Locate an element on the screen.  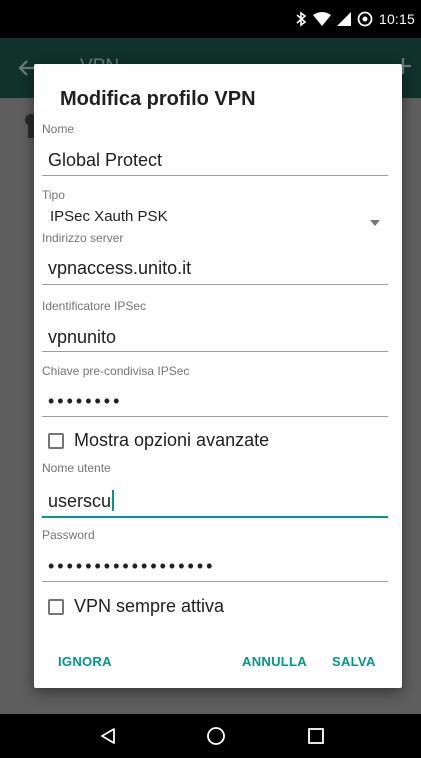
nav-back-icon is located at coordinates (108, 736).